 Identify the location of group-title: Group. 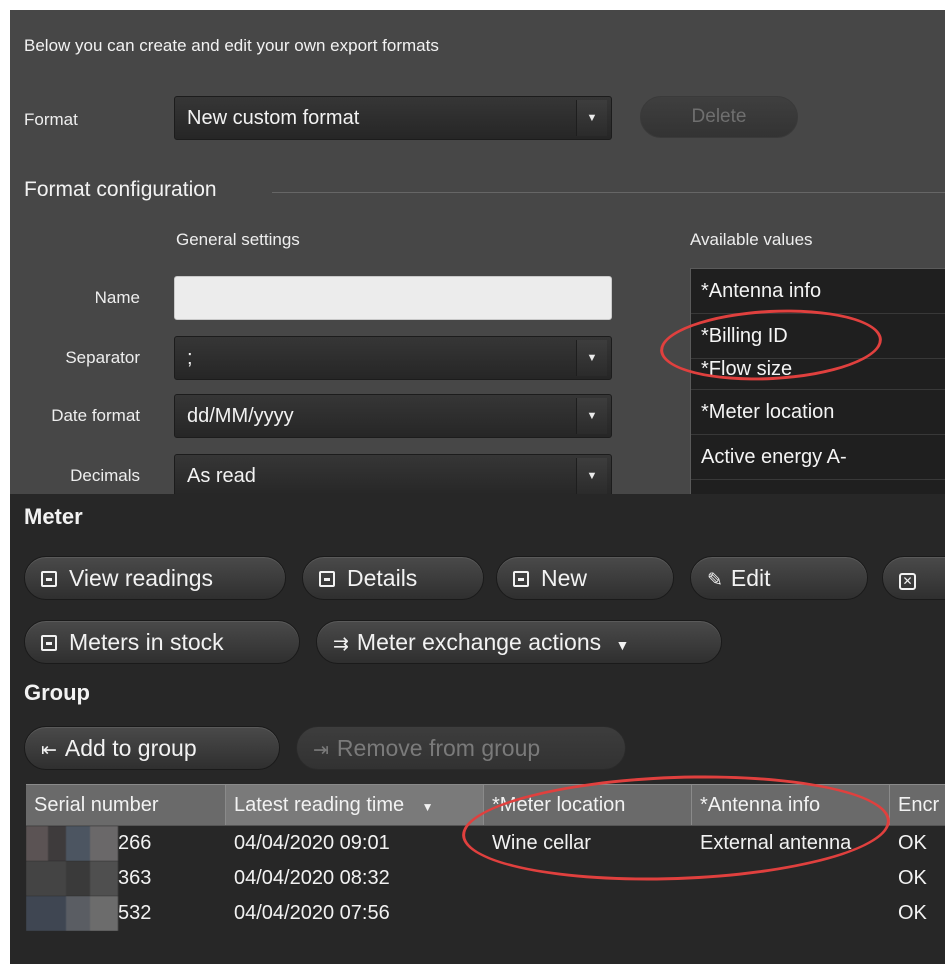
(57, 692).